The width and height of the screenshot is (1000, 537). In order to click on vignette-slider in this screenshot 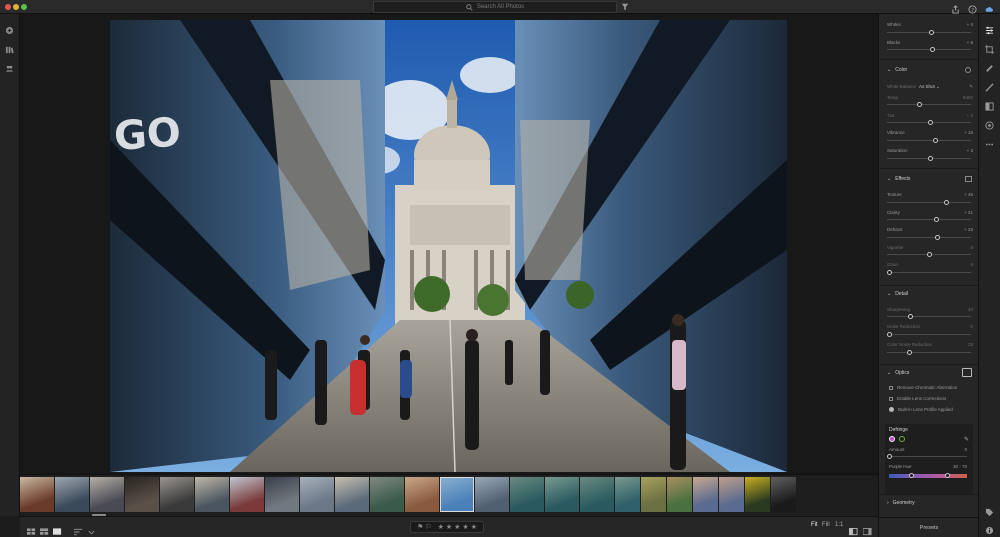, I will do `click(929, 254)`.